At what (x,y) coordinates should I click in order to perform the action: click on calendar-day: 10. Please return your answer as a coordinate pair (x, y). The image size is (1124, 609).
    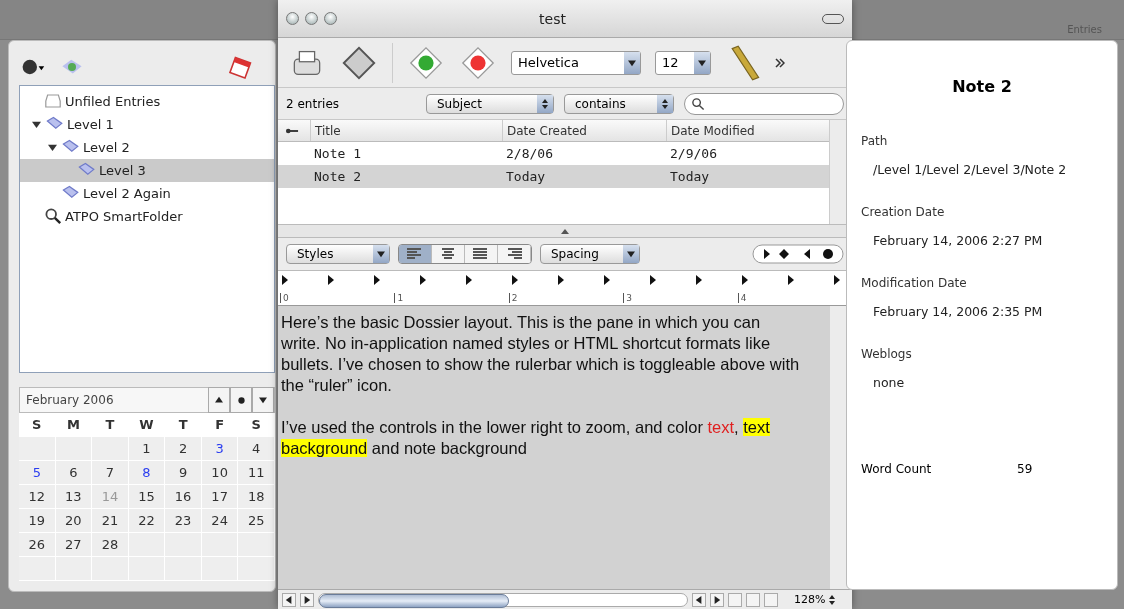
    Looking at the image, I should click on (220, 473).